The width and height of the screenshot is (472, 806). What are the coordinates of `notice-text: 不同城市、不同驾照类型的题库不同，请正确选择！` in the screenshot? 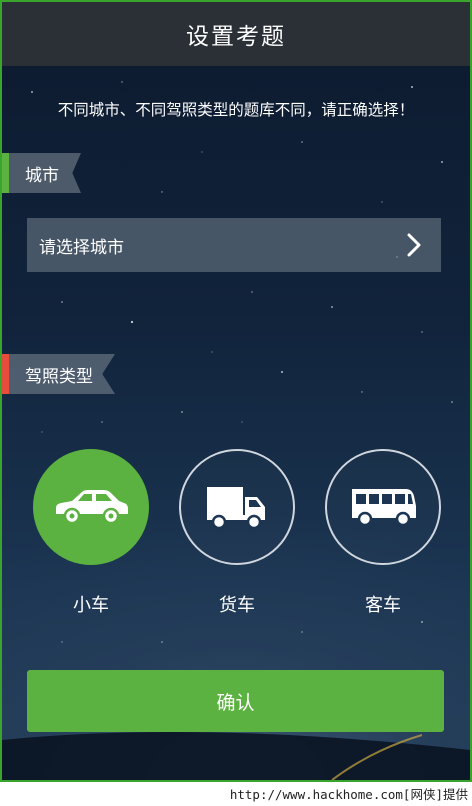 It's located at (236, 110).